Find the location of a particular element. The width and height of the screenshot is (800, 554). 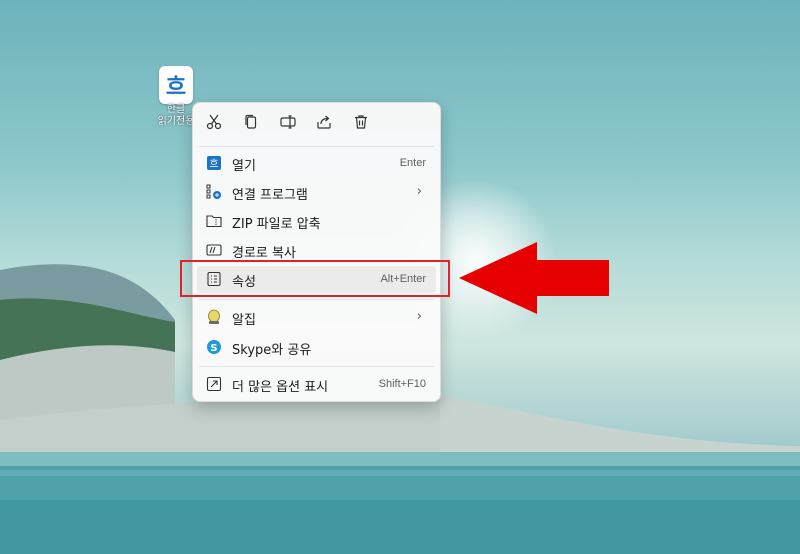

shortcut-label: Enter is located at coordinates (412, 163).